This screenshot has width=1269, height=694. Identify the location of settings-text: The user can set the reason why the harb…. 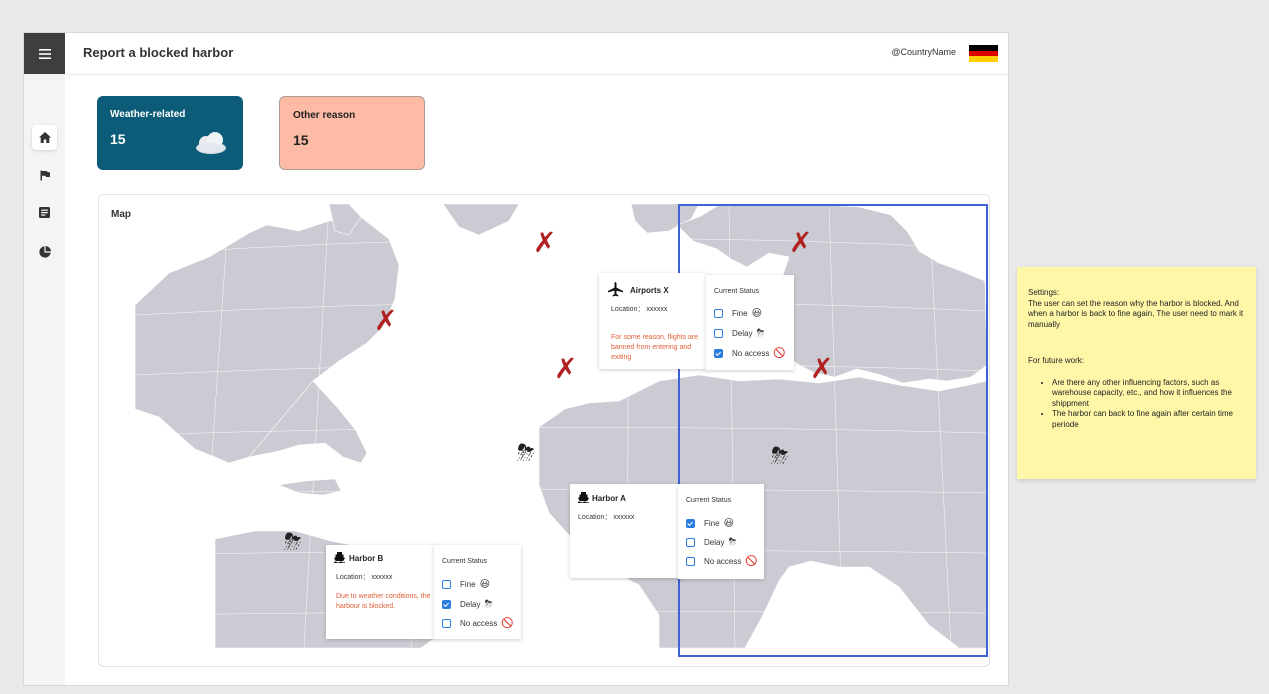
(1136, 313).